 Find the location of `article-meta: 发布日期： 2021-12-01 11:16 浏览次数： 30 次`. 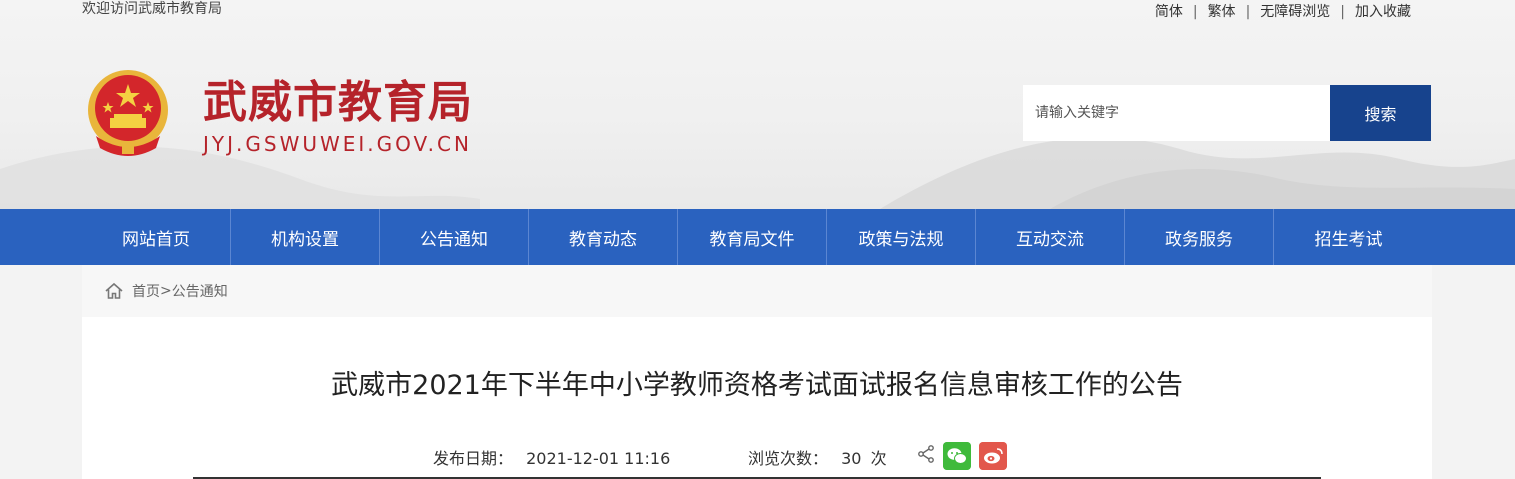

article-meta: 发布日期： 2021-12-01 11:16 浏览次数： 30 次 is located at coordinates (757, 456).